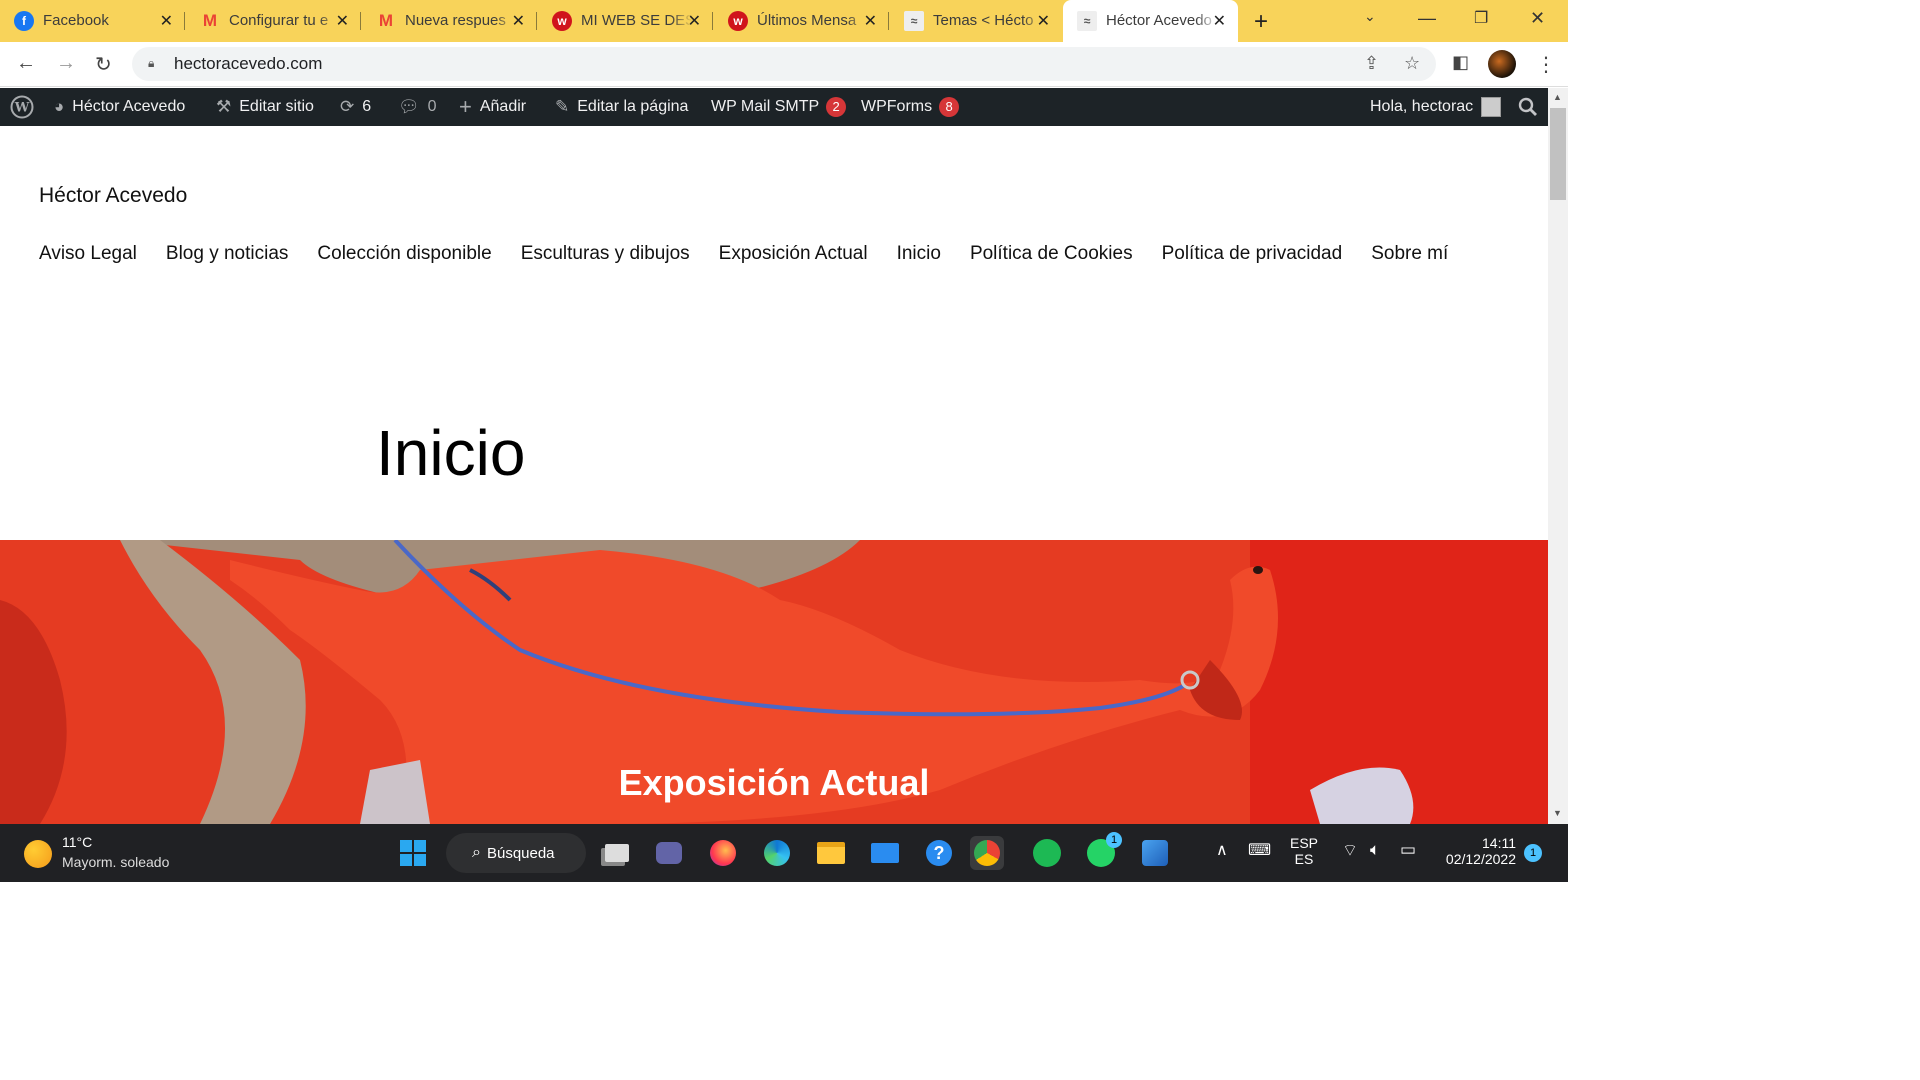  What do you see at coordinates (910, 107) in the screenshot?
I see `wp-wpforms: WPForms 8` at bounding box center [910, 107].